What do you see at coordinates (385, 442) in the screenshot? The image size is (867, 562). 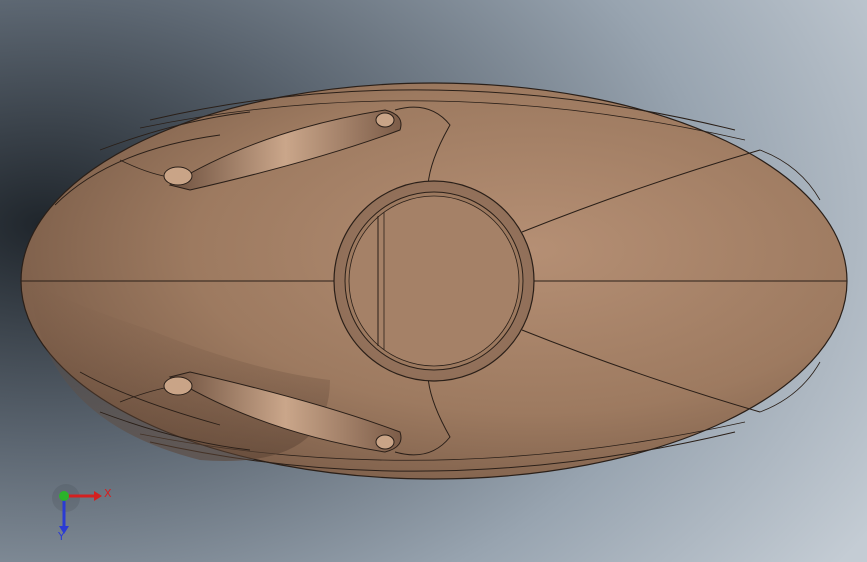 I see `lower-slot-cap-right` at bounding box center [385, 442].